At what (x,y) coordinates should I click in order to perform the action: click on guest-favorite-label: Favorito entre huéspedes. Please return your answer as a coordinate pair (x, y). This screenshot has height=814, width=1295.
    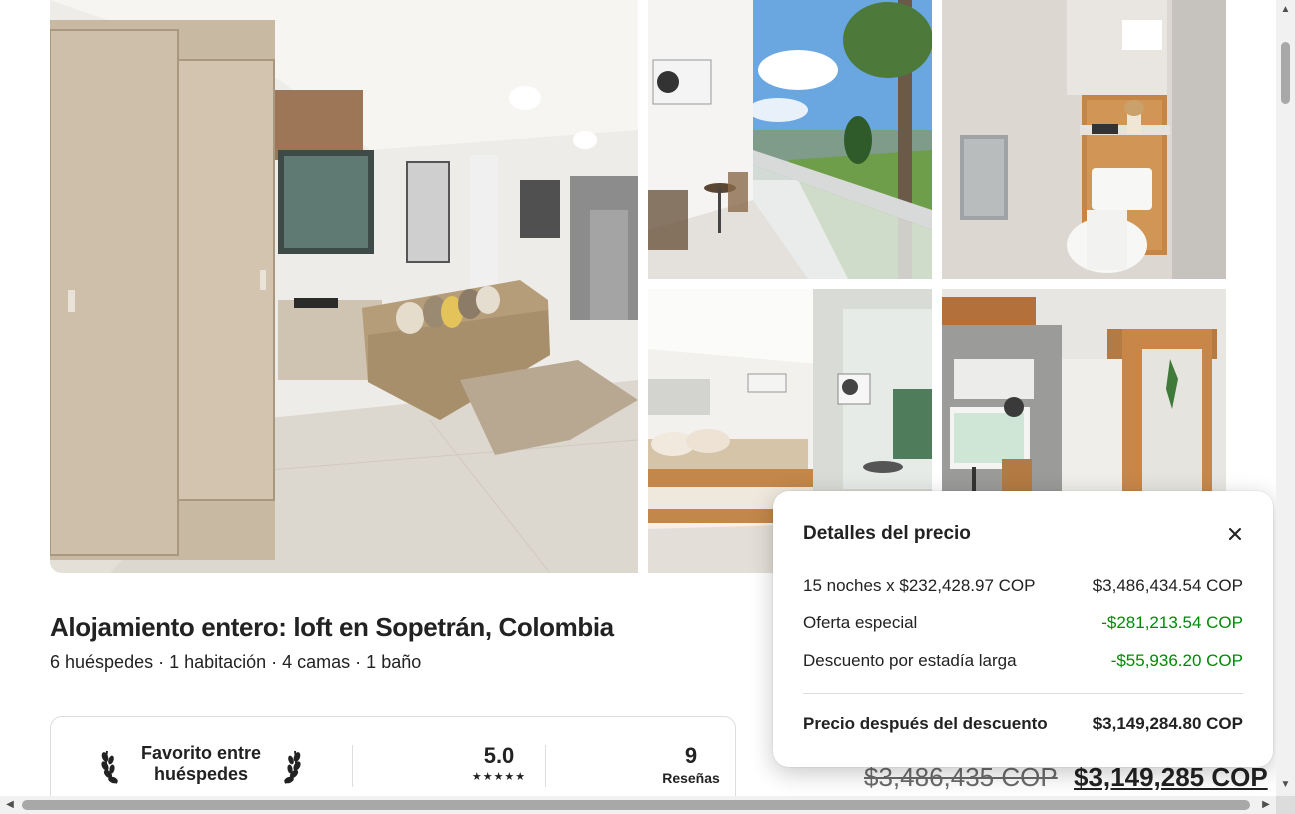
    Looking at the image, I should click on (201, 763).